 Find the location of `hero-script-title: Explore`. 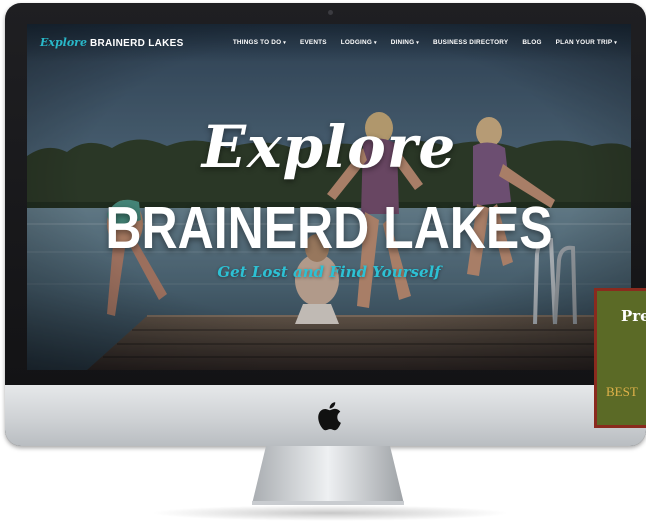

hero-script-title: Explore is located at coordinates (329, 147).